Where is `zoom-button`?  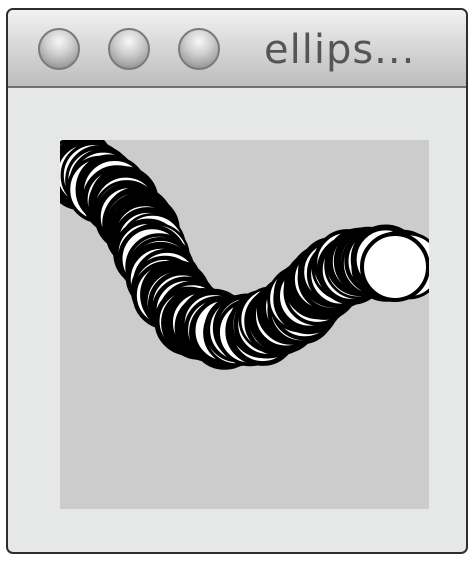 zoom-button is located at coordinates (199, 49).